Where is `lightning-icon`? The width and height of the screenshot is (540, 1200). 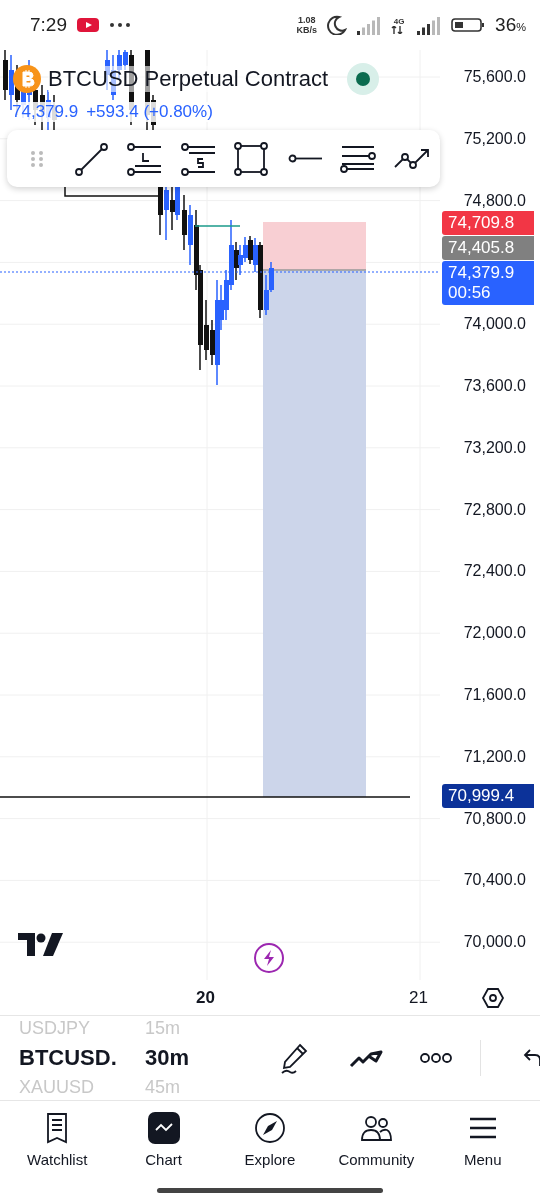 lightning-icon is located at coordinates (269, 958).